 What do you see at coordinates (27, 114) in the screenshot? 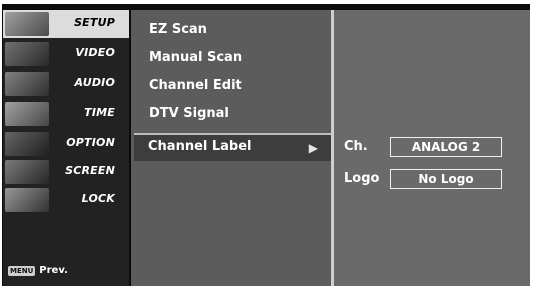
I see `time-icon` at bounding box center [27, 114].